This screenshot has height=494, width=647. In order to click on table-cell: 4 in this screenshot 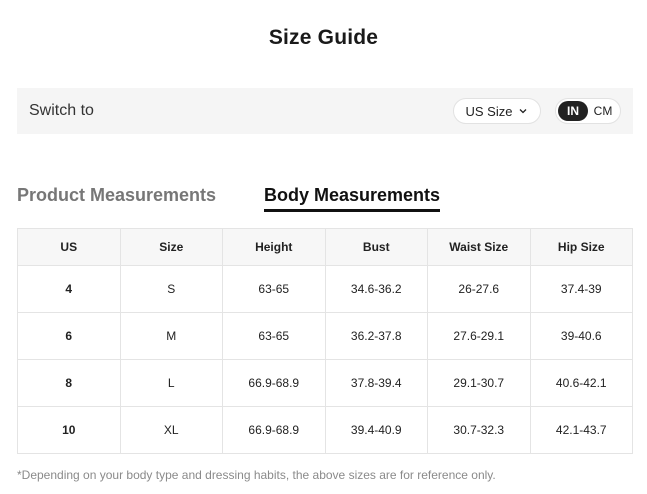, I will do `click(69, 289)`.